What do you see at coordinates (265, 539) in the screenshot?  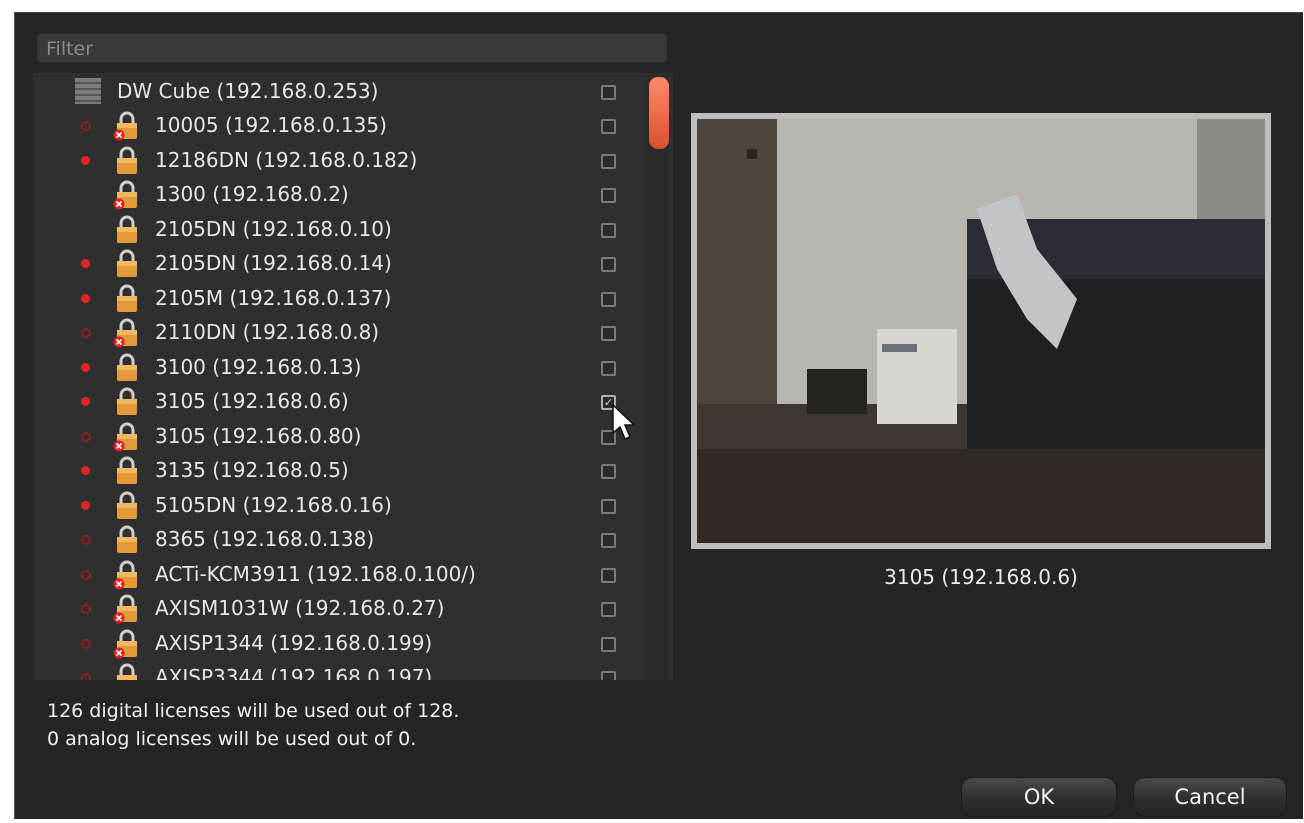 I see `camera-label: 8365 (192.168.0.138)` at bounding box center [265, 539].